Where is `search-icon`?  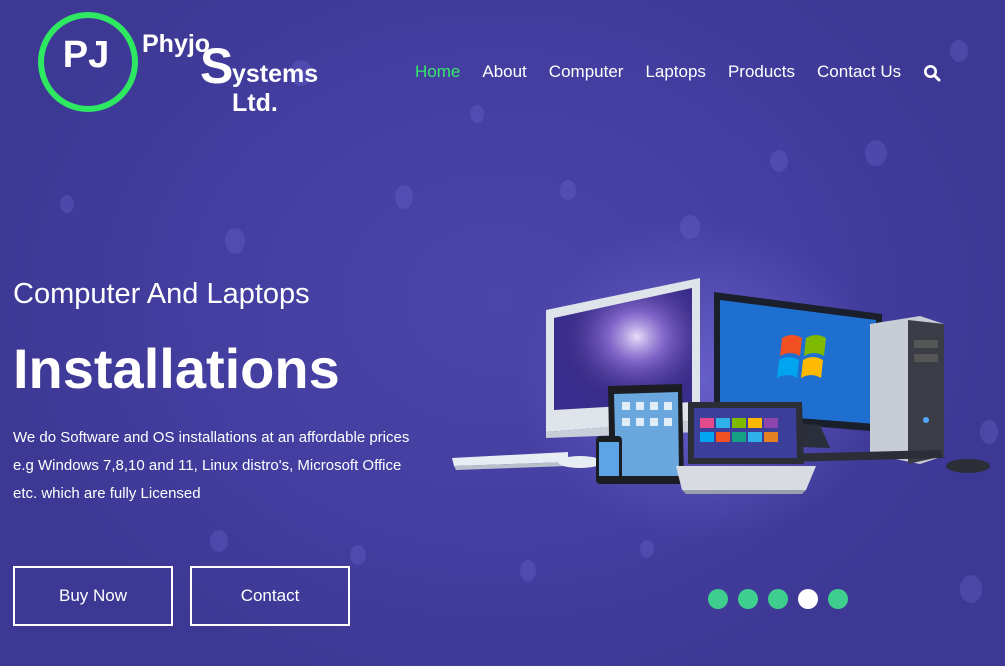
search-icon is located at coordinates (932, 73).